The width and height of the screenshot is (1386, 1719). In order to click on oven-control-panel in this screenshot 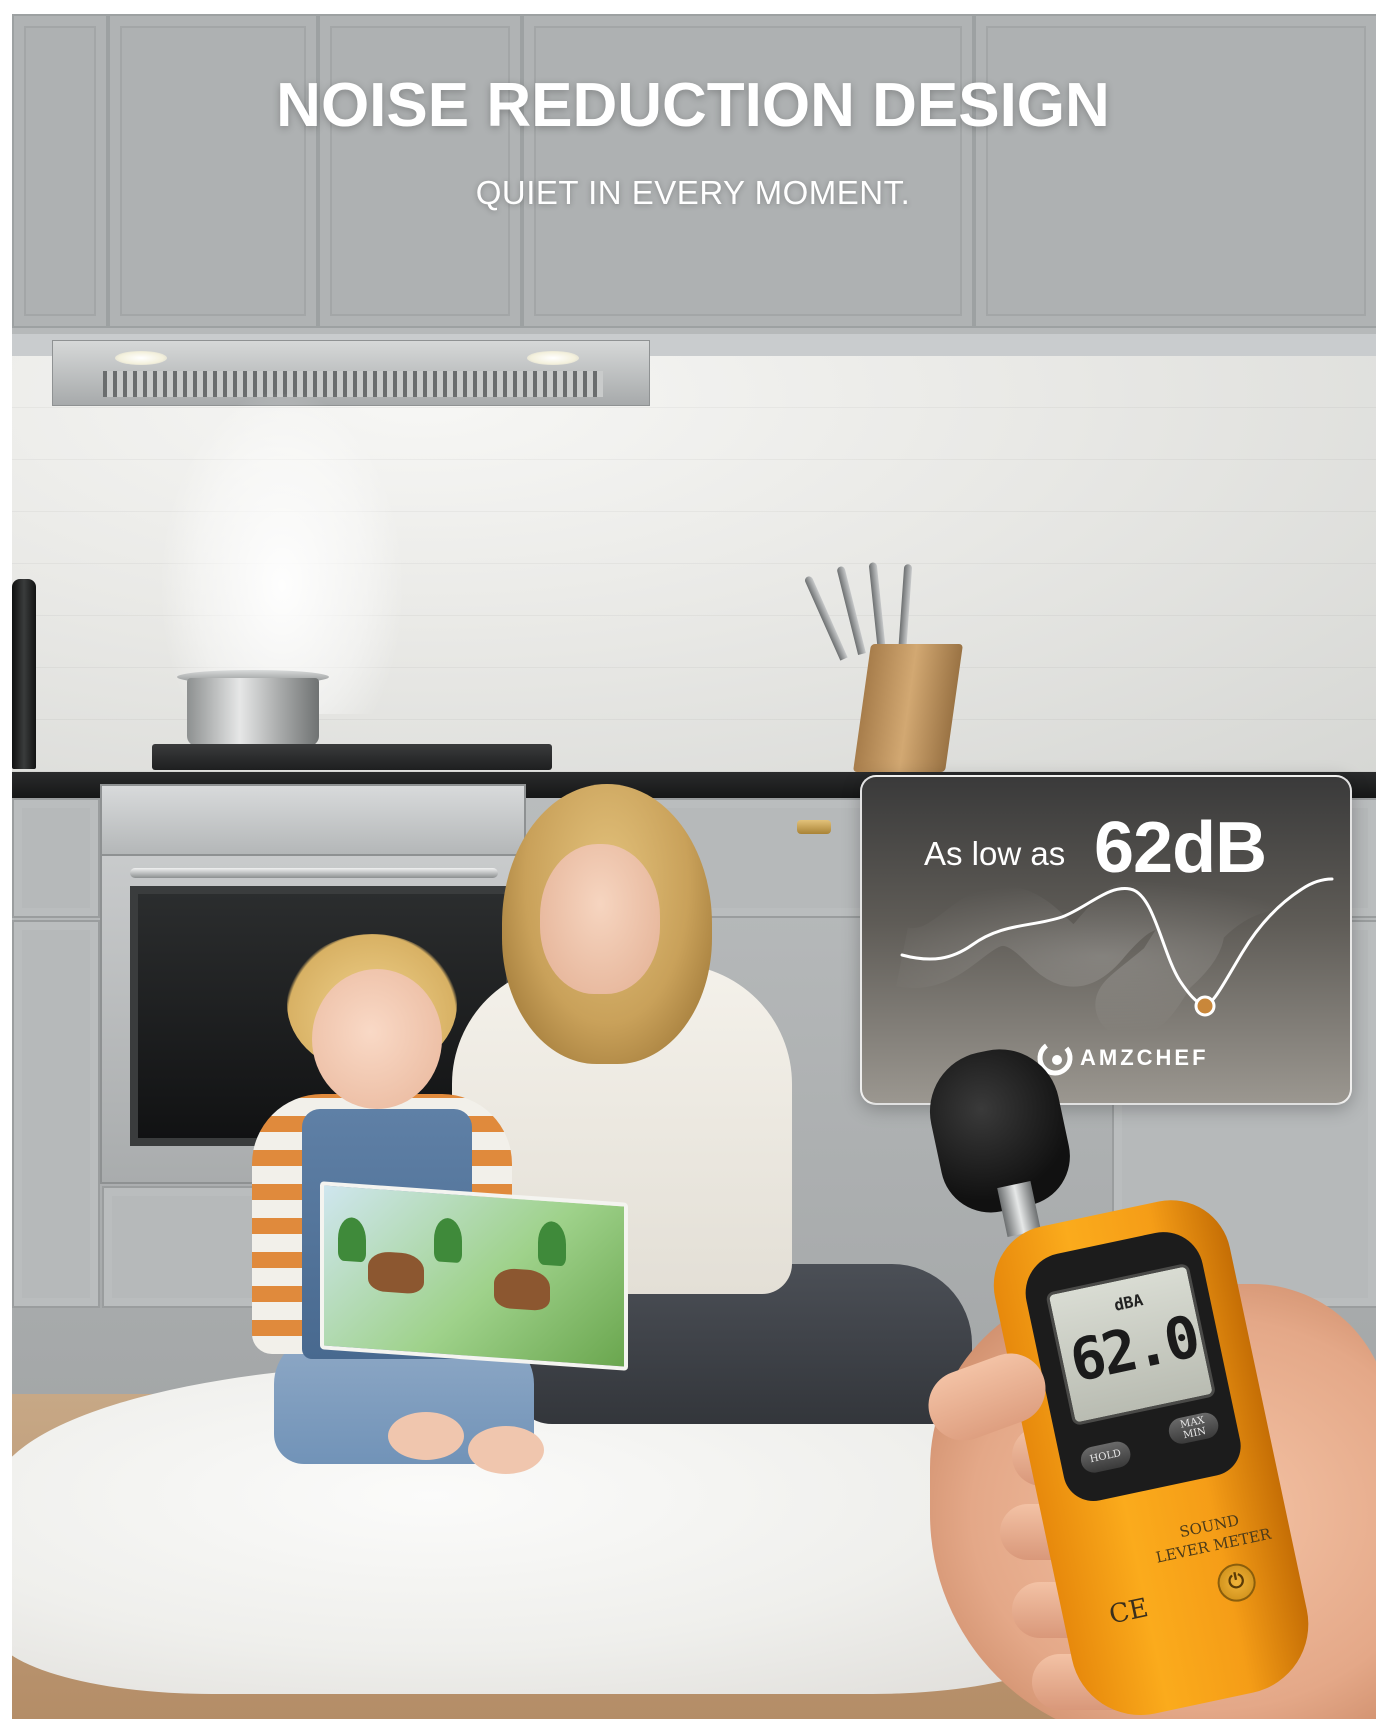, I will do `click(313, 821)`.